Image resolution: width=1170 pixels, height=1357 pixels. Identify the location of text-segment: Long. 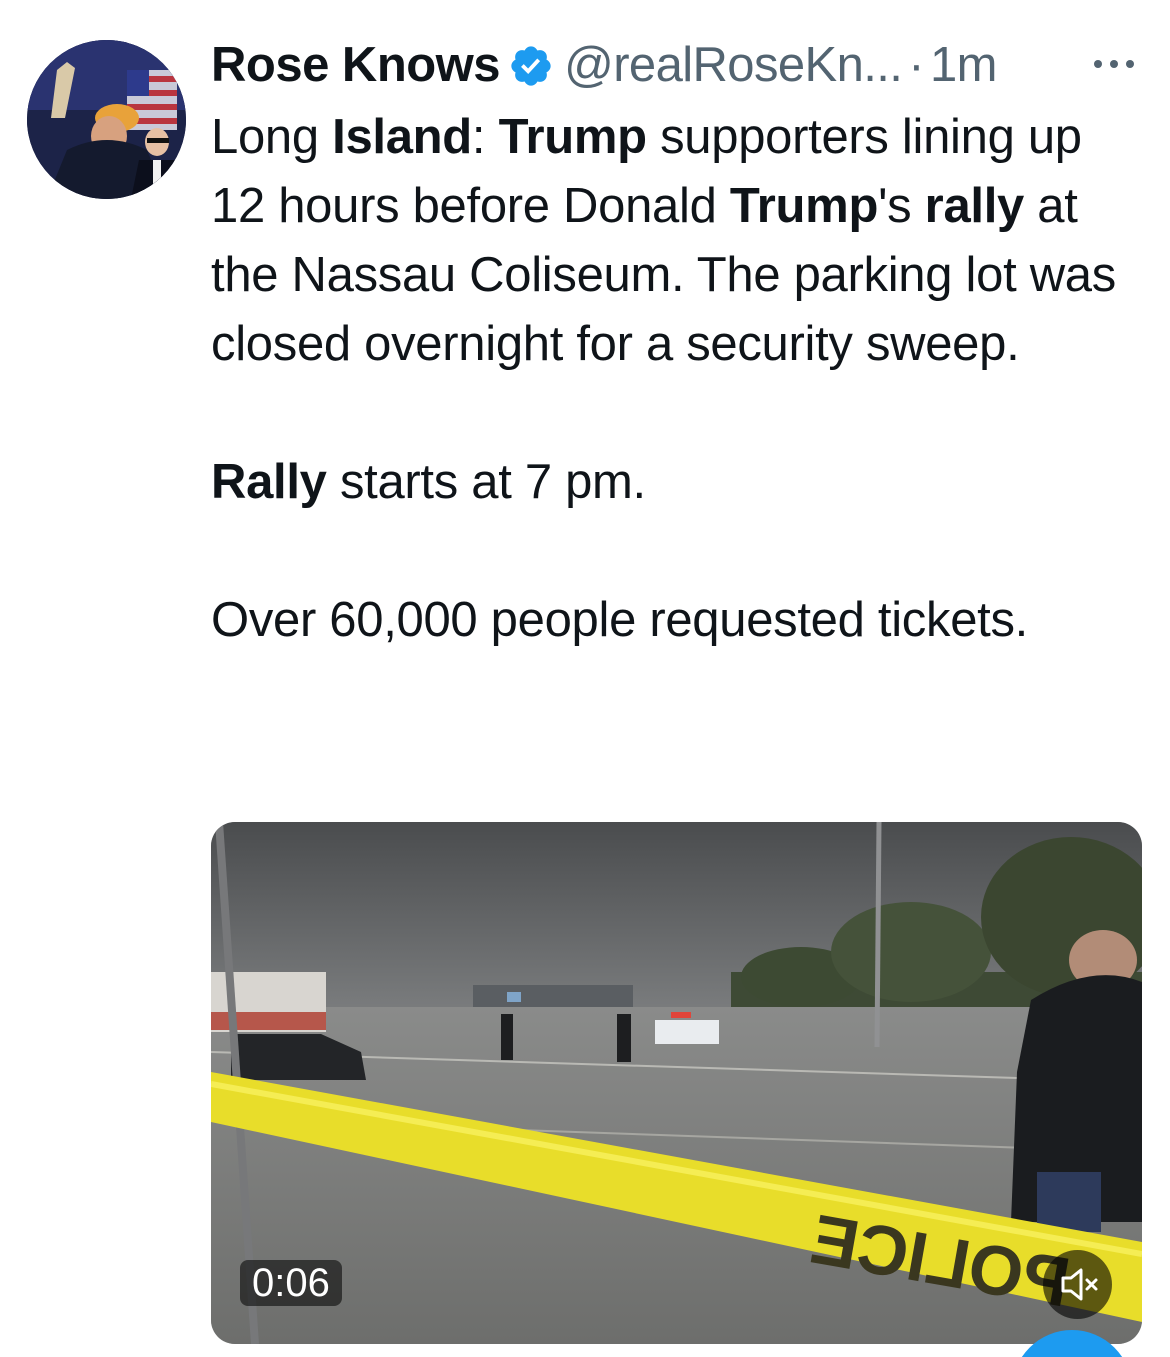
(272, 137).